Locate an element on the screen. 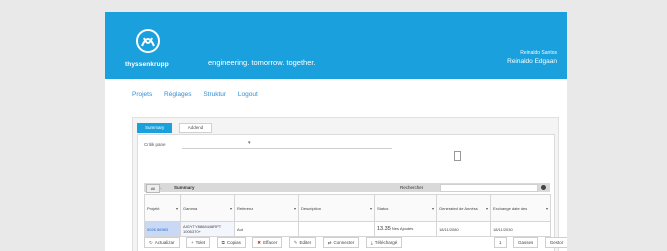  plus-icon: + is located at coordinates (192, 242).